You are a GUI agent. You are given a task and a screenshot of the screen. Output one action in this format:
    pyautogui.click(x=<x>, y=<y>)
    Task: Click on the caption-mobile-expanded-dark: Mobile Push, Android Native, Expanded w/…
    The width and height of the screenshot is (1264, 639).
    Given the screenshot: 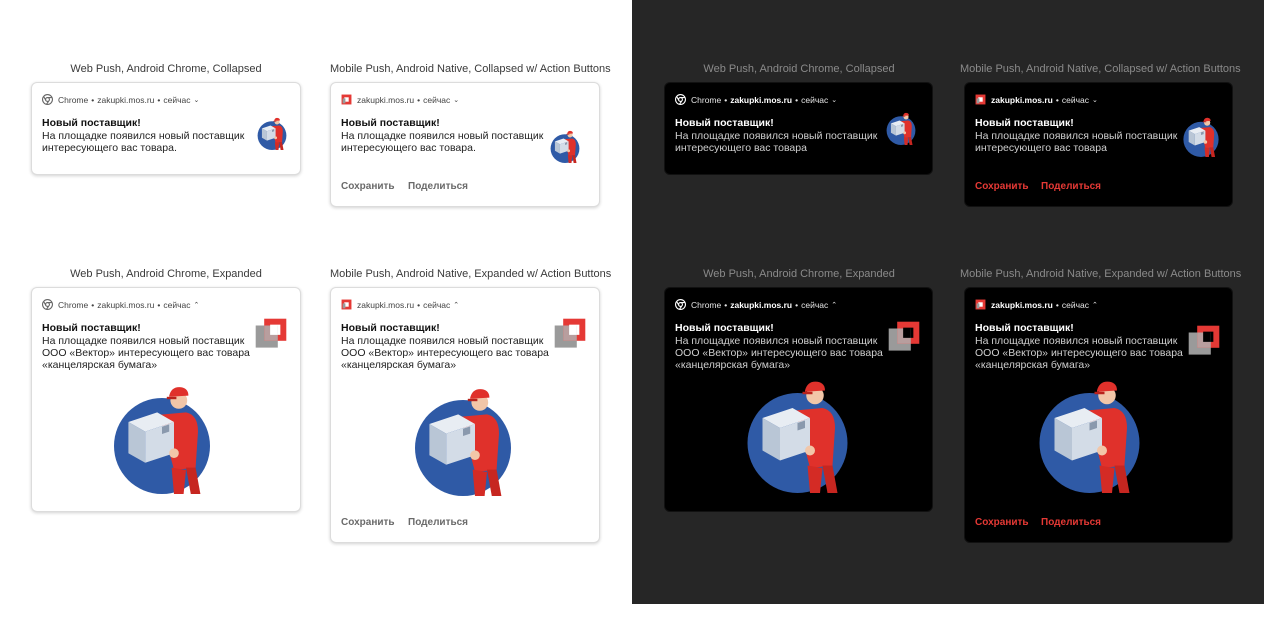 What is the action you would take?
    pyautogui.click(x=1101, y=274)
    